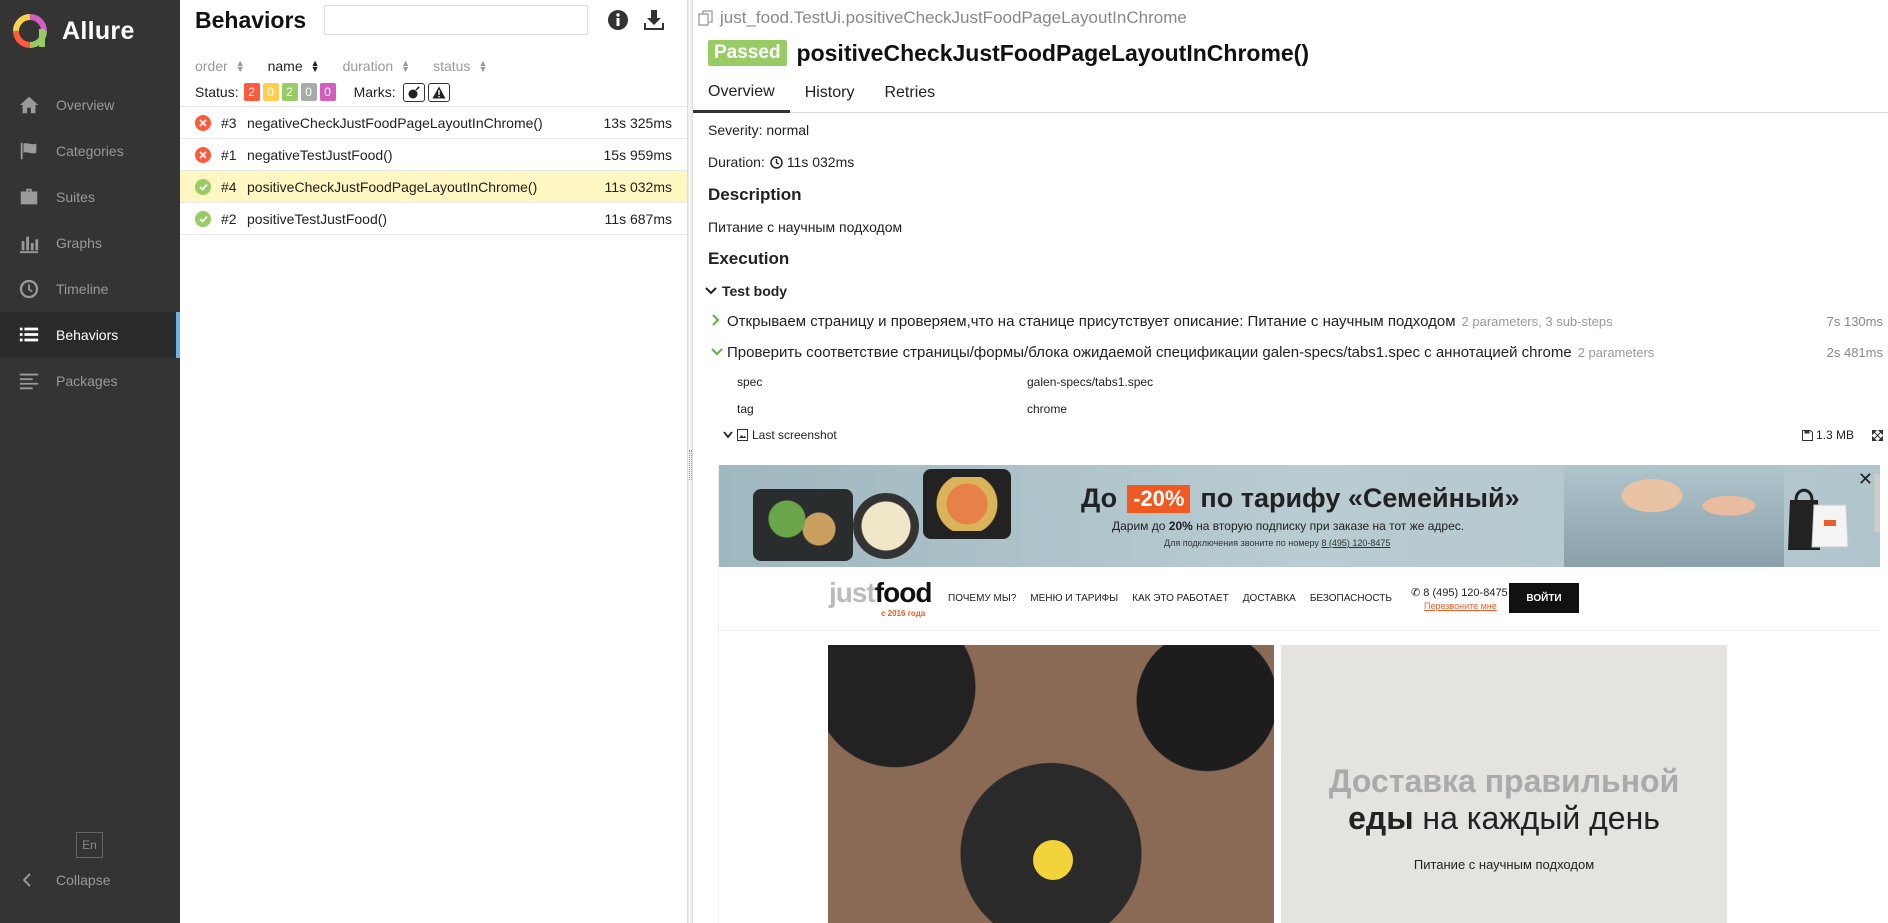  Describe the element at coordinates (413, 92) in the screenshot. I see `mark-flaky-button` at that location.